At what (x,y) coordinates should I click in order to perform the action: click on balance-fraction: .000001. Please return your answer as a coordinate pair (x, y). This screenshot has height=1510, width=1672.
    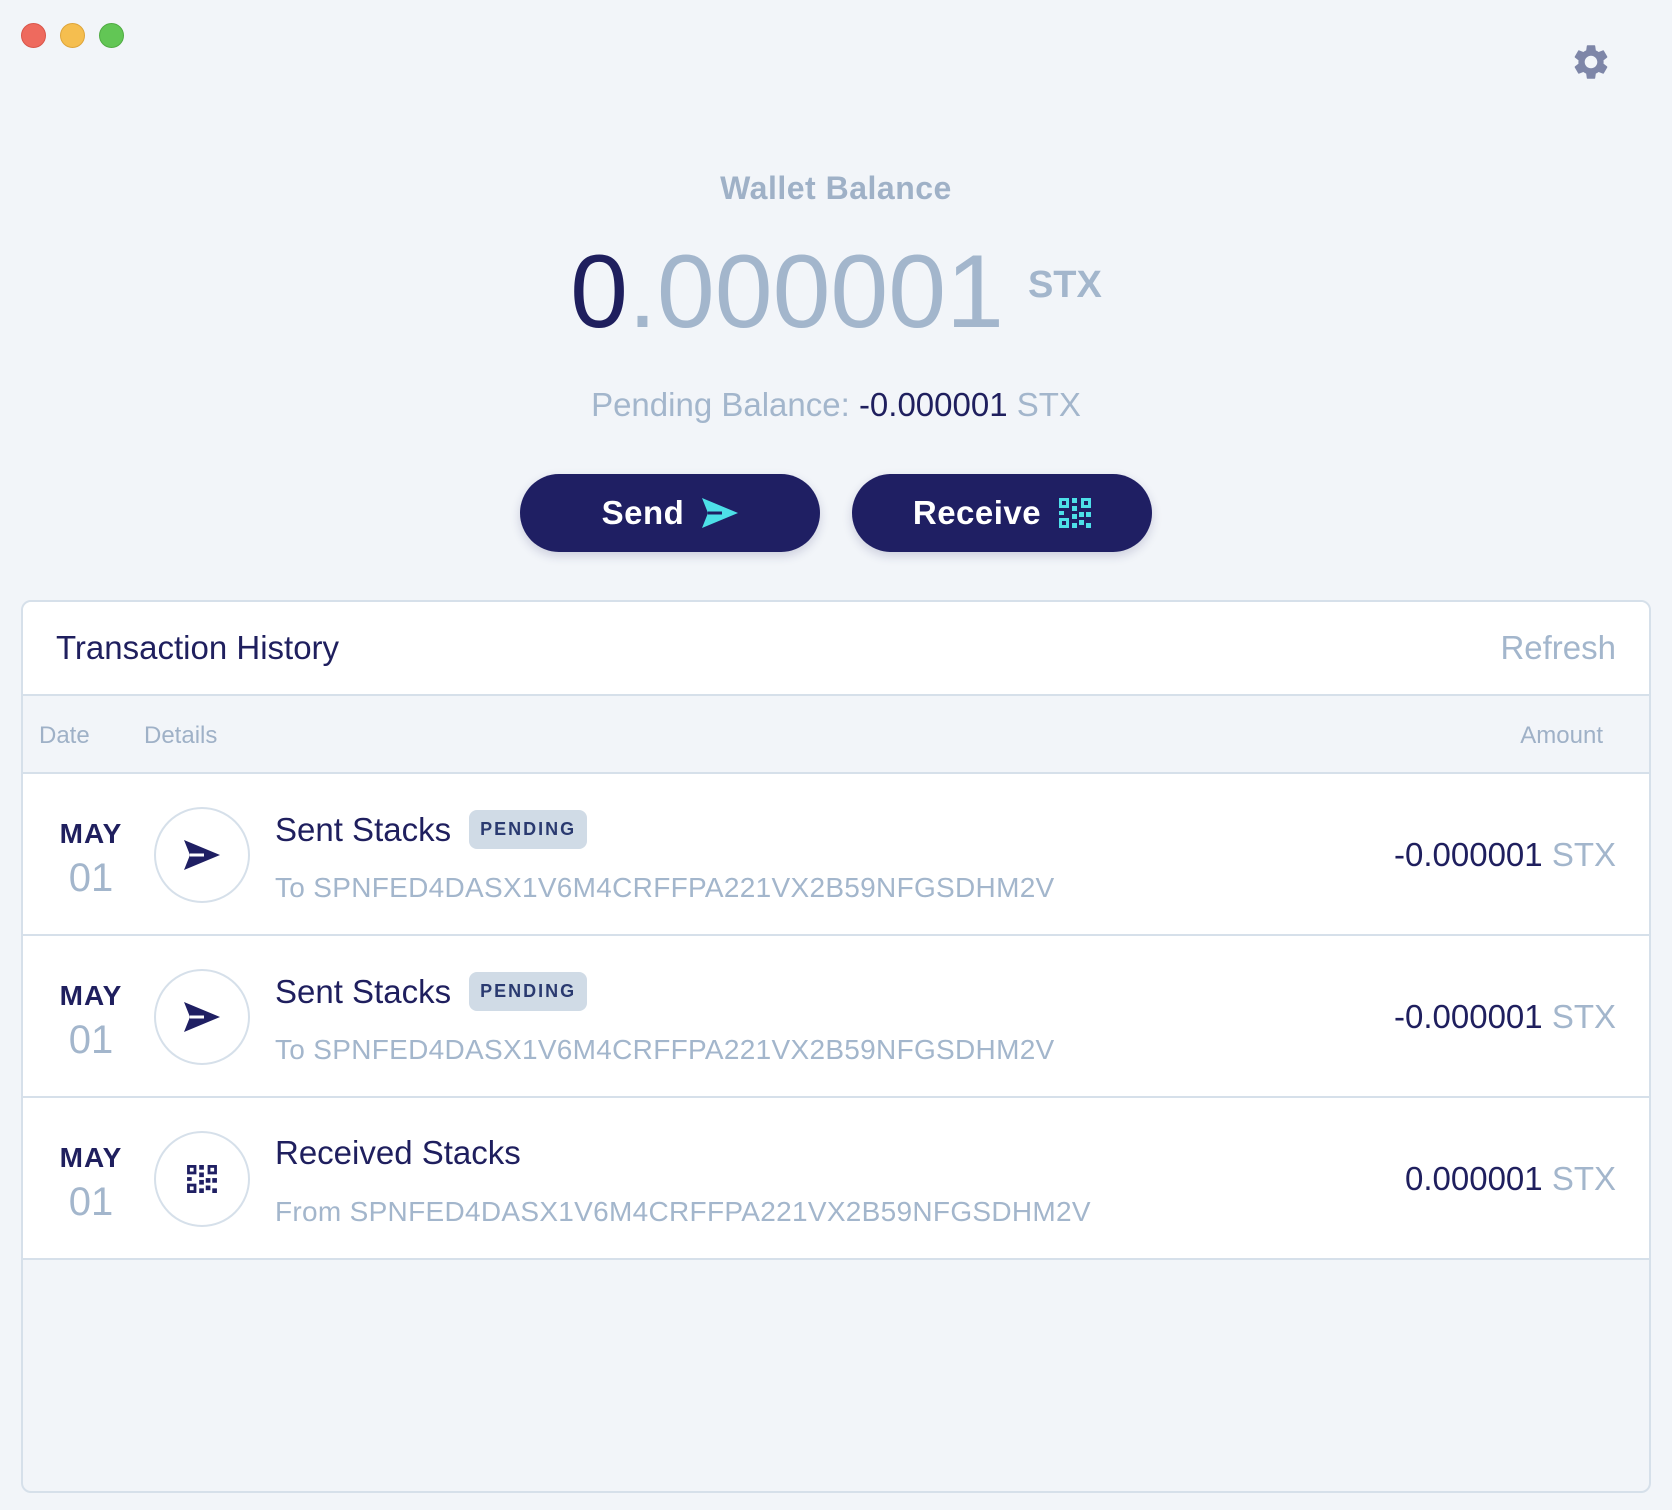
    Looking at the image, I should click on (816, 292).